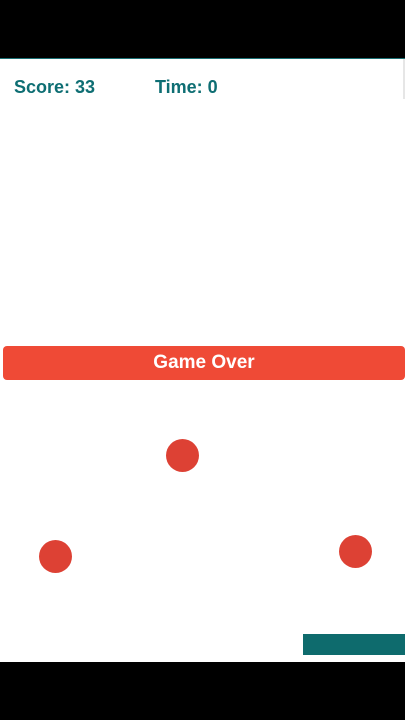 This screenshot has height=720, width=405. I want to click on time-display: Time: 0, so click(186, 87).